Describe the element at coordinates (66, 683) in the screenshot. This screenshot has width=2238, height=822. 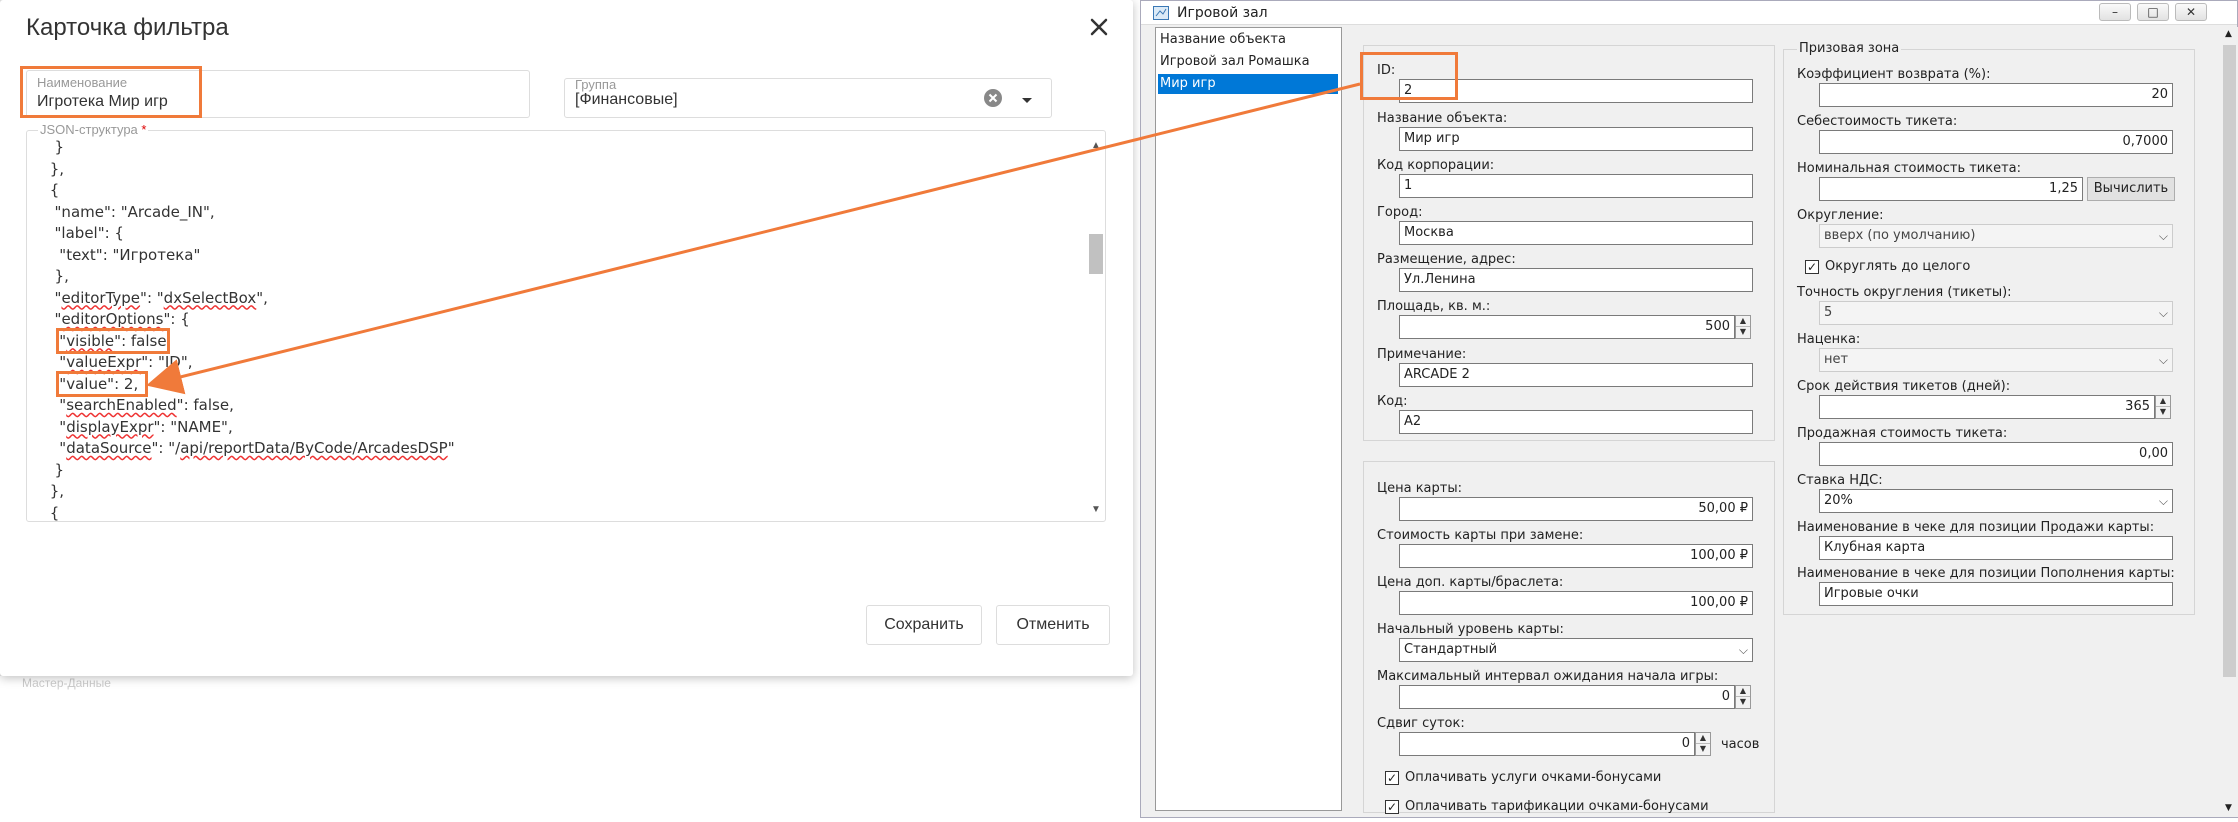
I see `background-page-text: Мастер-Данные` at that location.